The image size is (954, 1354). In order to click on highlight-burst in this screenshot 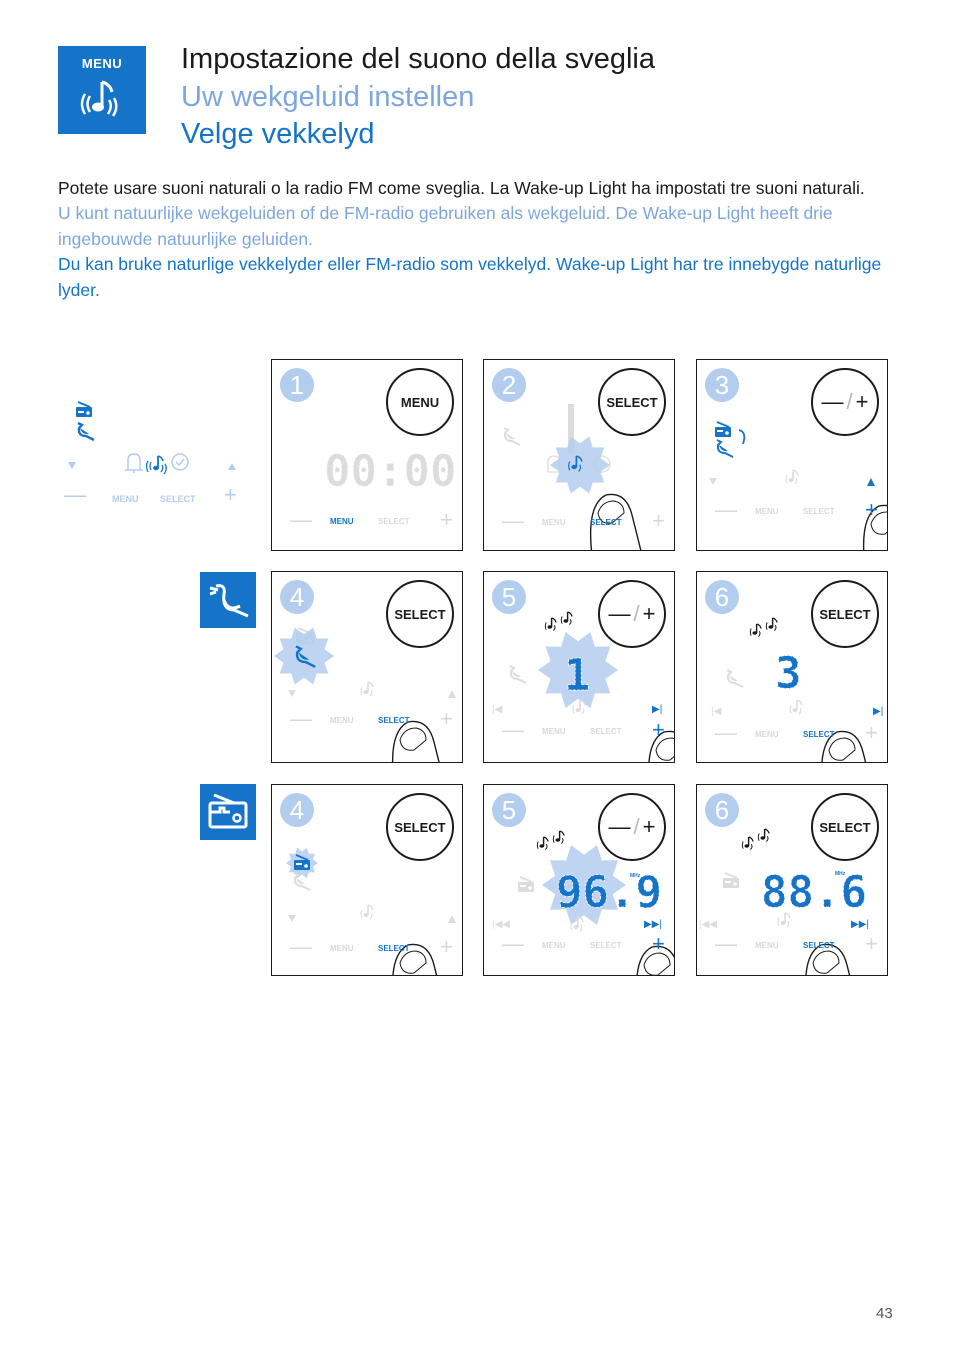, I will do `click(304, 656)`.